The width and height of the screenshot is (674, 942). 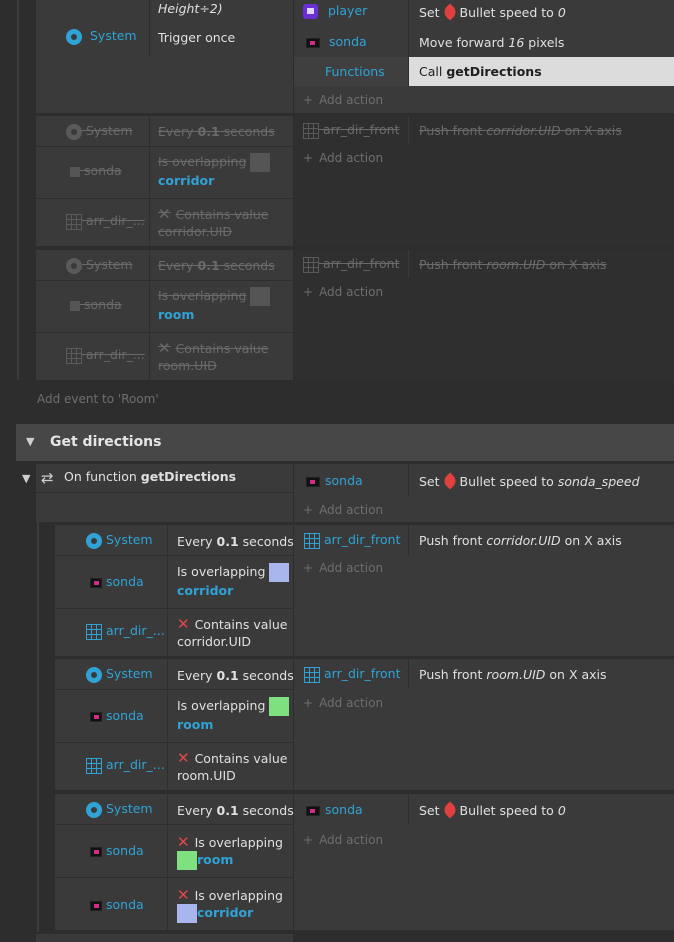 I want to click on function-event-conditions: ⇄ On function getDirections, so click(x=164, y=493).